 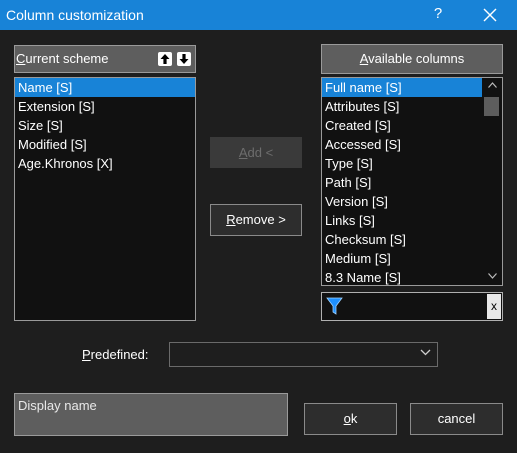 I want to click on add-label: dd <, so click(x=260, y=152).